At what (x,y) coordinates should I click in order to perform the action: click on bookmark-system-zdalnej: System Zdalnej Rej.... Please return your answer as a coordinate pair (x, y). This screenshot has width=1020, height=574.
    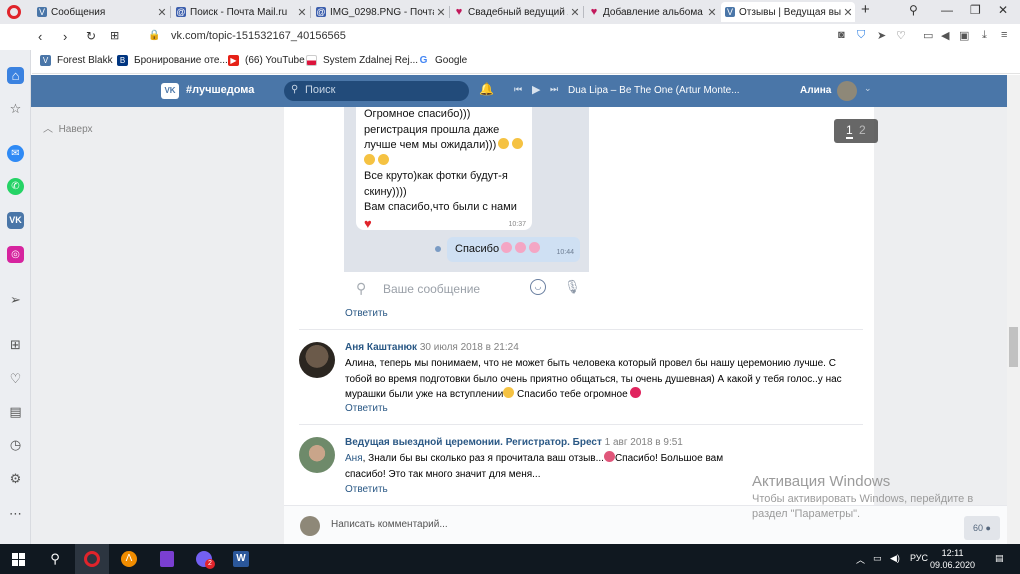
    Looking at the image, I should click on (362, 60).